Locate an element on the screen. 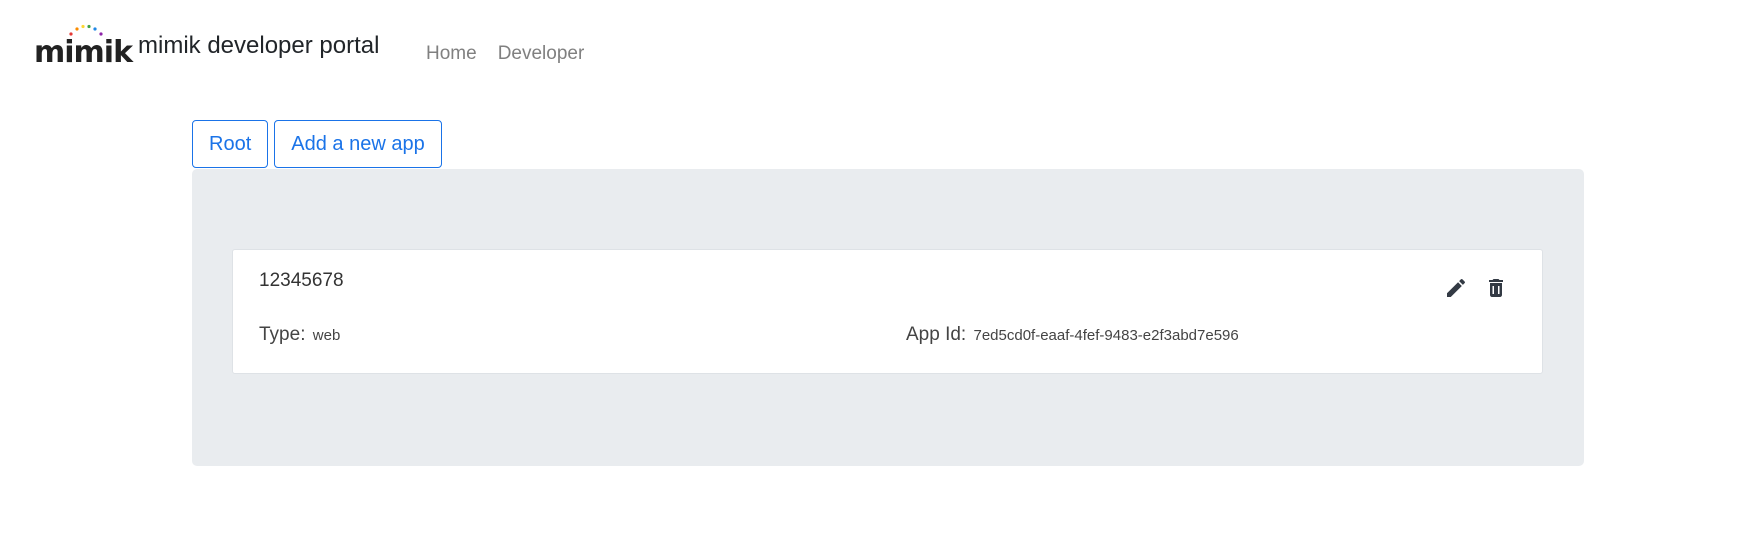 The width and height of the screenshot is (1749, 554). app-type: Type: web is located at coordinates (299, 335).